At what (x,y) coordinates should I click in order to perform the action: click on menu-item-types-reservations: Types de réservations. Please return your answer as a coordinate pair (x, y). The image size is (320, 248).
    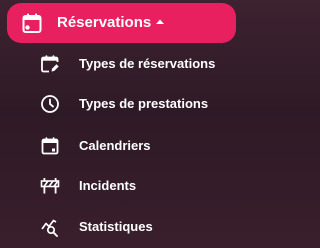
    Looking at the image, I should click on (136, 64).